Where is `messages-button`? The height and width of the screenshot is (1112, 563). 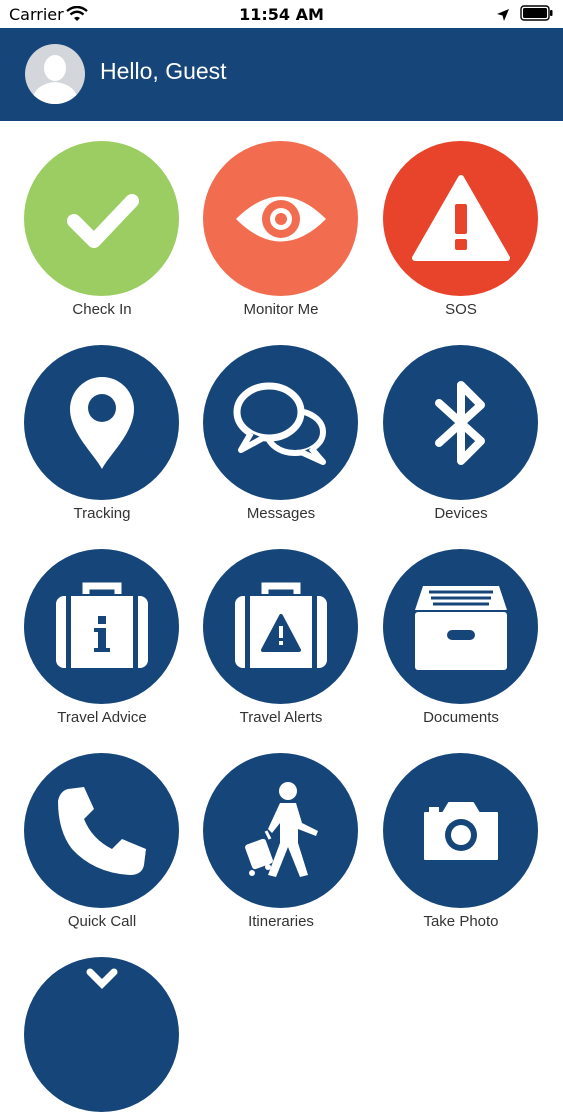
messages-button is located at coordinates (280, 422).